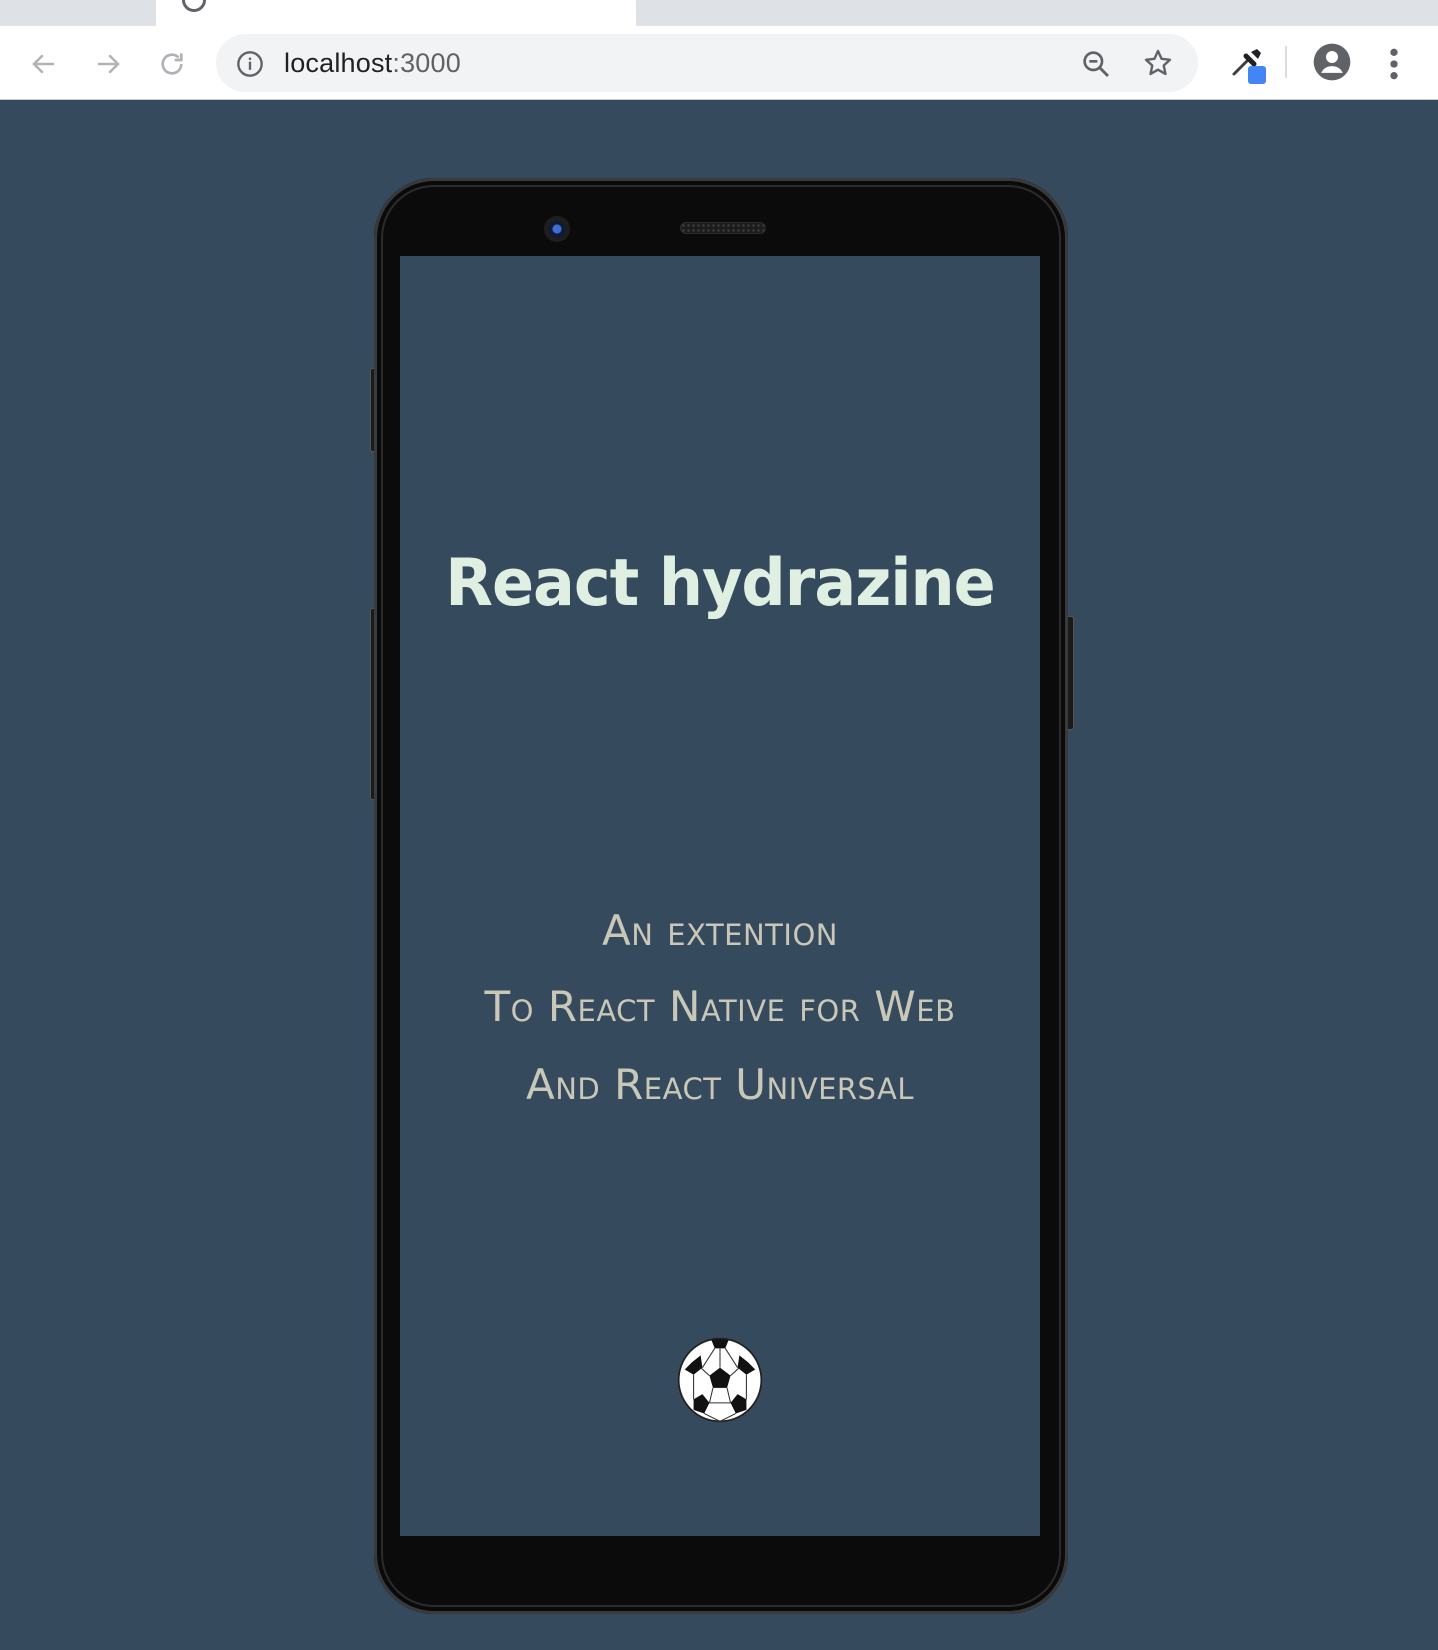 This screenshot has width=1438, height=1650. I want to click on forward-button, so click(108, 64).